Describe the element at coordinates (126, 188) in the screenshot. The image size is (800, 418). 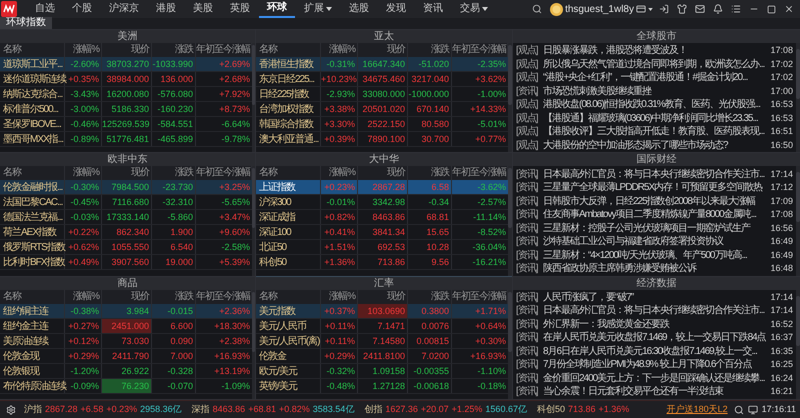
I see `table-row: 伦敦金融时报... -0.30% 7984.500 -23.730 +3.25%` at that location.